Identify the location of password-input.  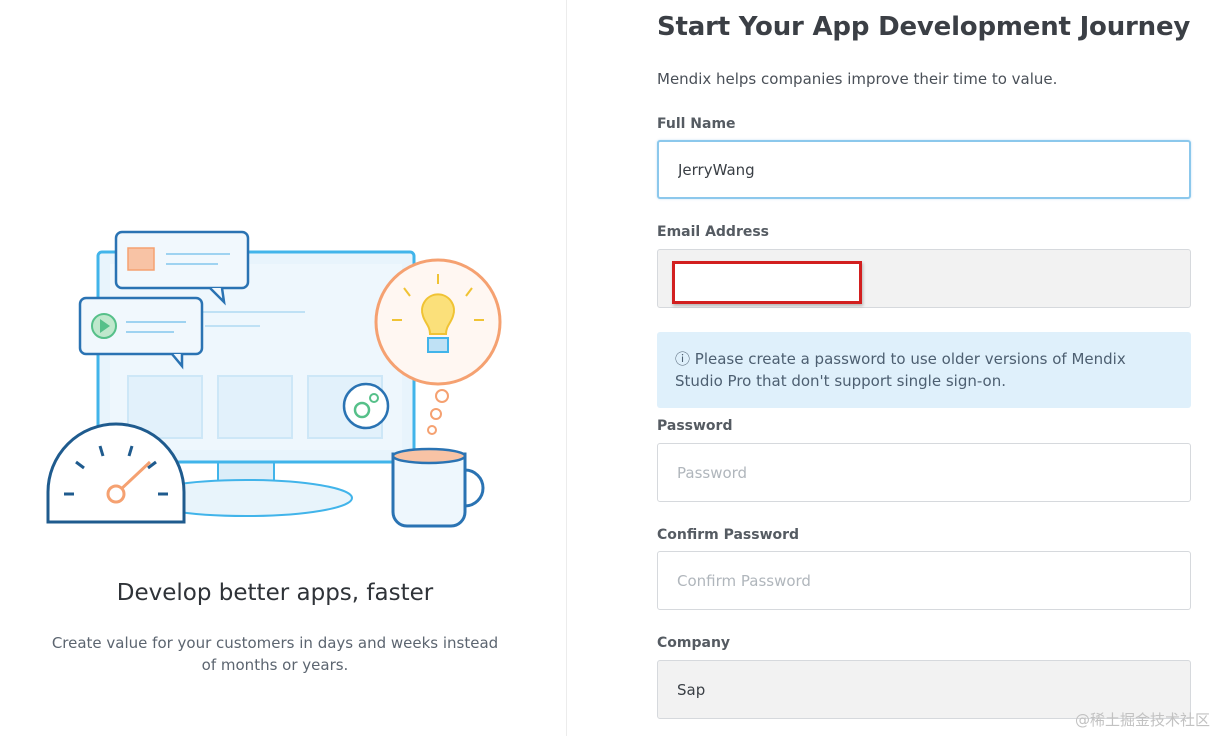
(924, 472).